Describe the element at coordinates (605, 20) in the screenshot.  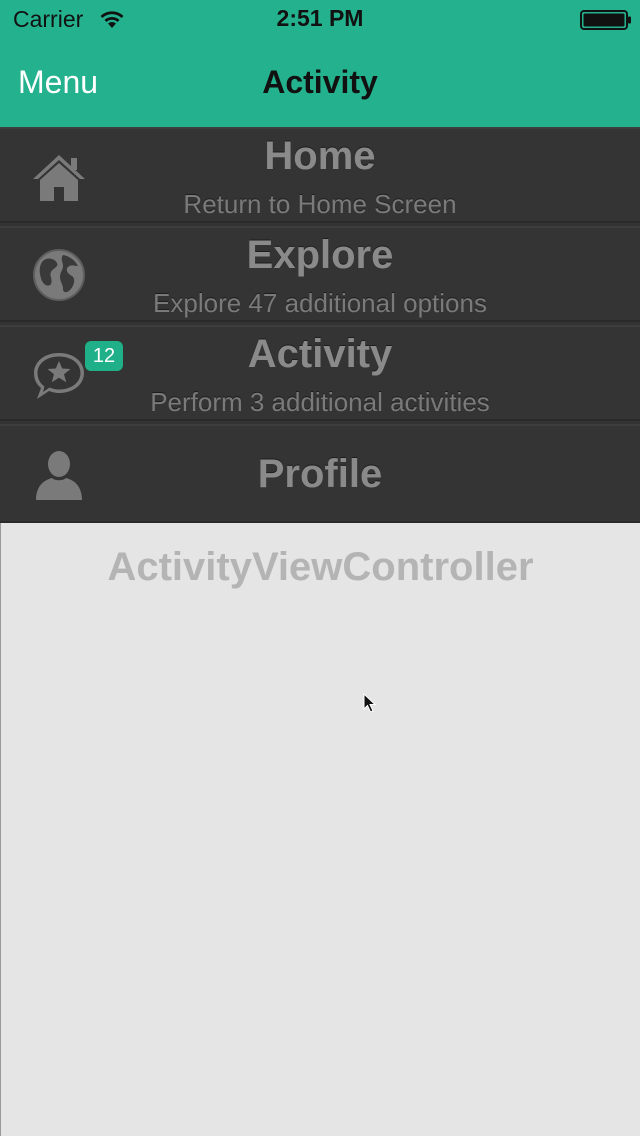
I see `battery-icon` at that location.